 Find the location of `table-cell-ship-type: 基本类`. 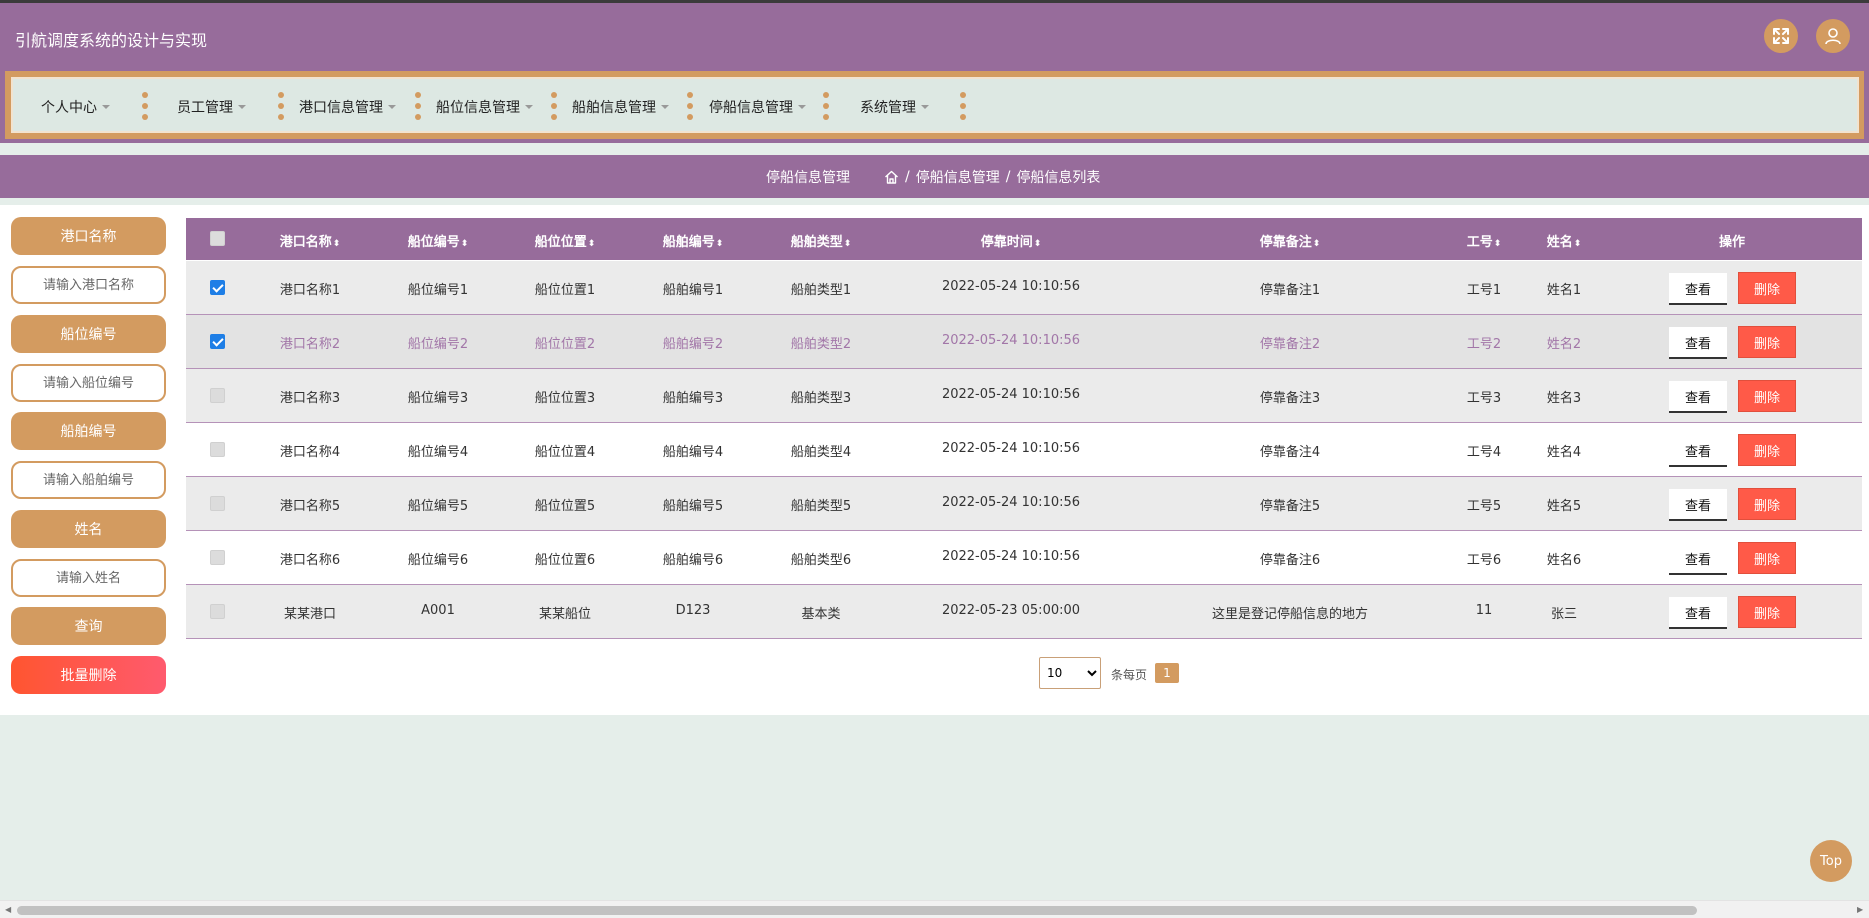

table-cell-ship-type: 基本类 is located at coordinates (821, 614).